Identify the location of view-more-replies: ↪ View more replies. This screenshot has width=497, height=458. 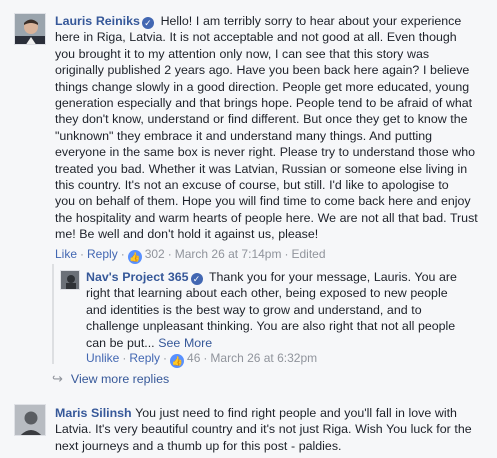
(110, 379).